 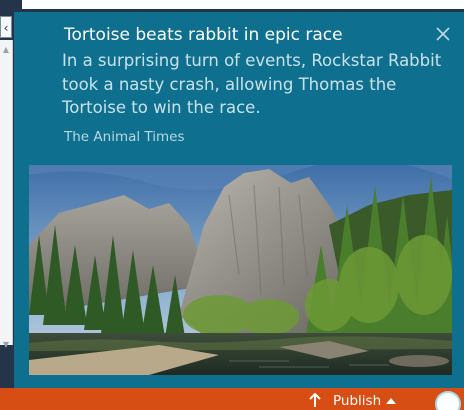 I want to click on chevron-left-icon: ‹, so click(x=6, y=28).